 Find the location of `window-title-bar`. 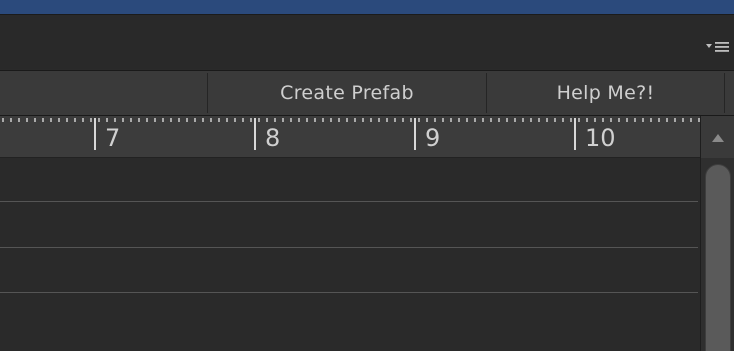

window-title-bar is located at coordinates (367, 7).